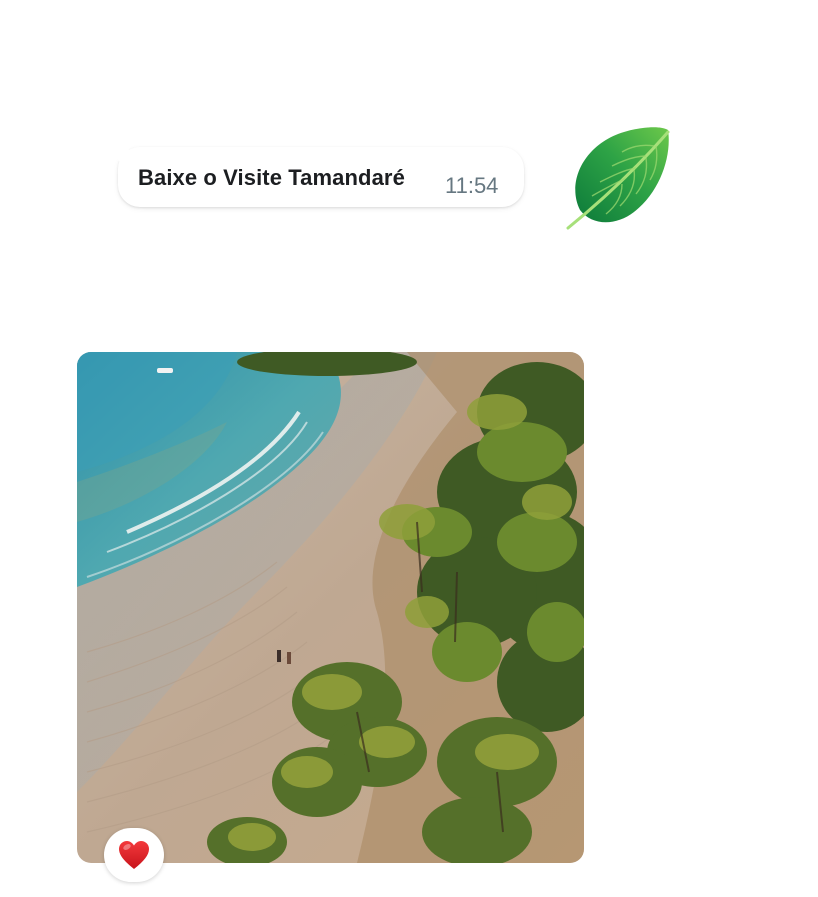 The height and width of the screenshot is (897, 818). I want to click on heart-icon, so click(134, 855).